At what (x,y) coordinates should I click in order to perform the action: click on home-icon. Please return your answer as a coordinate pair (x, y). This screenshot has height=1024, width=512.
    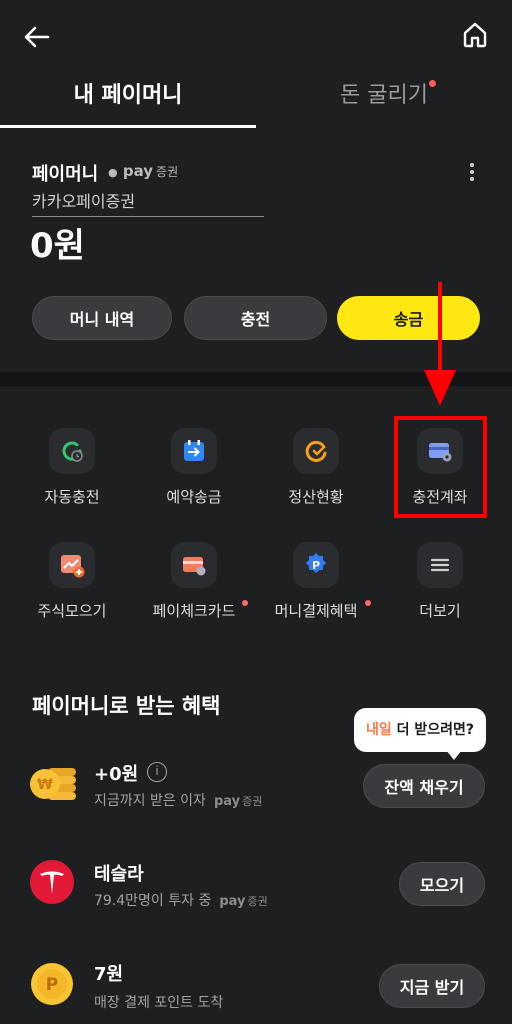
    Looking at the image, I should click on (475, 35).